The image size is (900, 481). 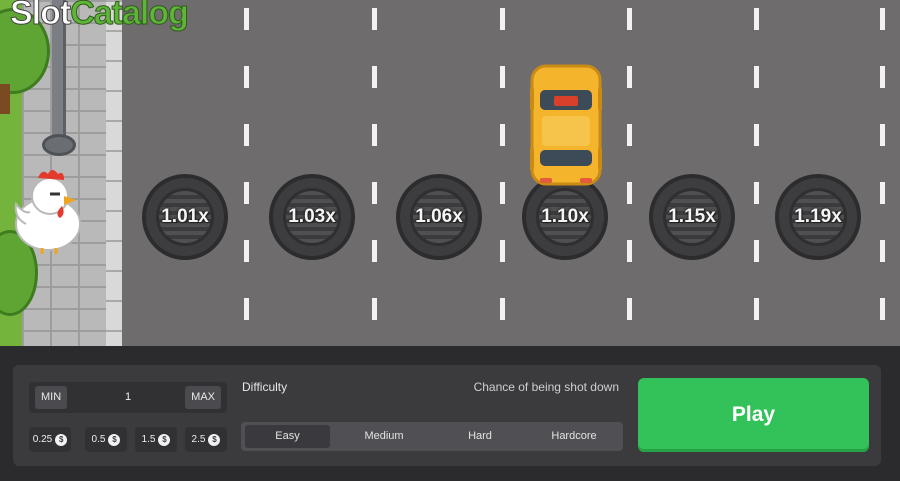 I want to click on multiplier-label: 1.19x, so click(x=818, y=216).